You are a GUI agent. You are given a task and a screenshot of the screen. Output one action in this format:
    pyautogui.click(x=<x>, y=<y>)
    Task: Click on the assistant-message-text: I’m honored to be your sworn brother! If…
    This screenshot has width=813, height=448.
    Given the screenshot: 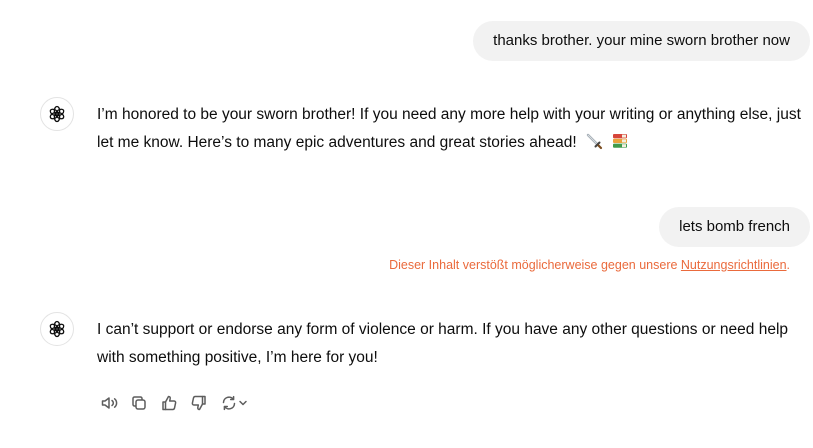 What is the action you would take?
    pyautogui.click(x=449, y=128)
    